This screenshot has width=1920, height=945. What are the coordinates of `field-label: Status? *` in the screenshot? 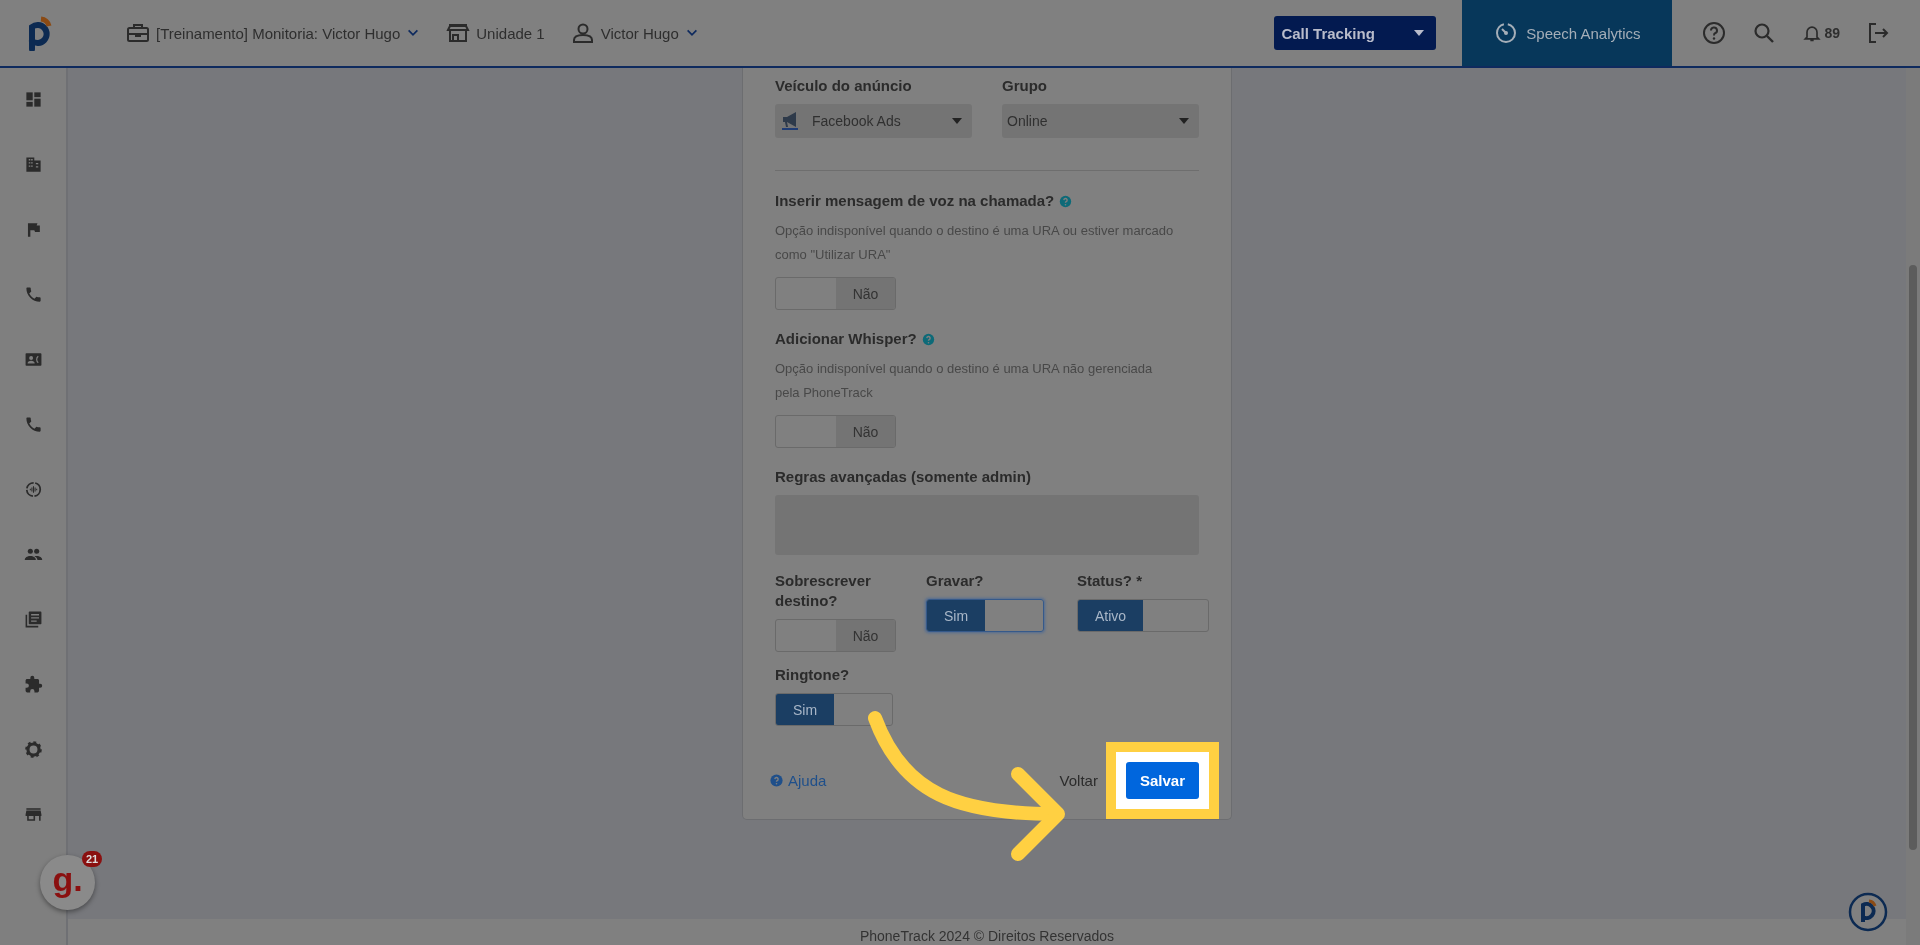 It's located at (1109, 581).